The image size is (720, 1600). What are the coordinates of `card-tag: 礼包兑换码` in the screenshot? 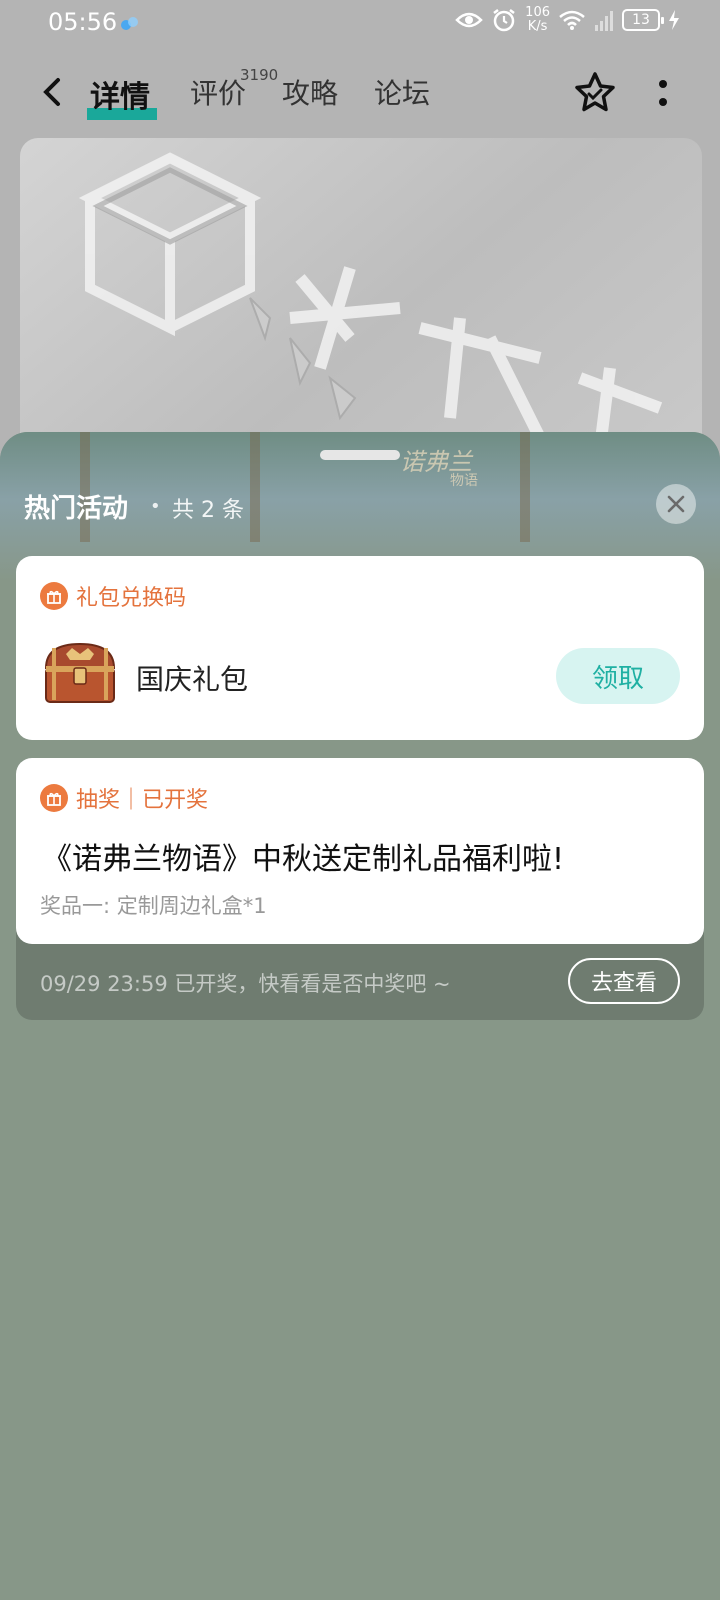 It's located at (113, 596).